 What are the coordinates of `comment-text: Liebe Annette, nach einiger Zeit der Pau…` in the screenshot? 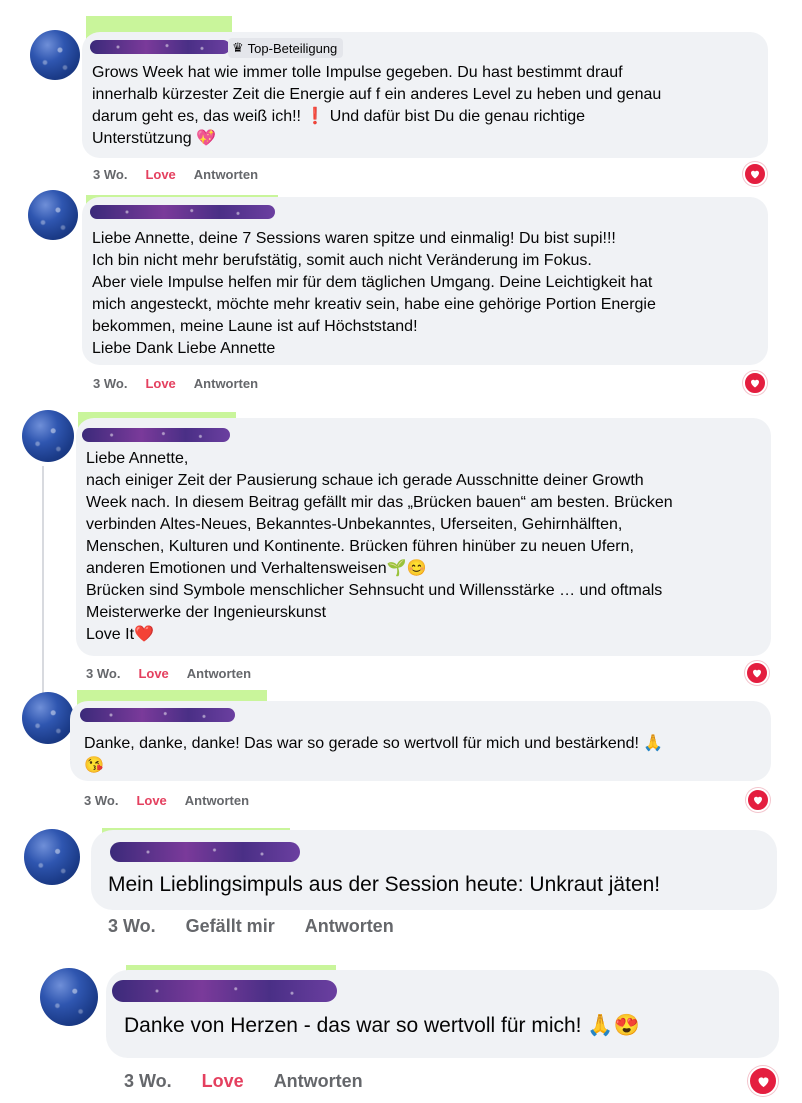 It's located at (379, 546).